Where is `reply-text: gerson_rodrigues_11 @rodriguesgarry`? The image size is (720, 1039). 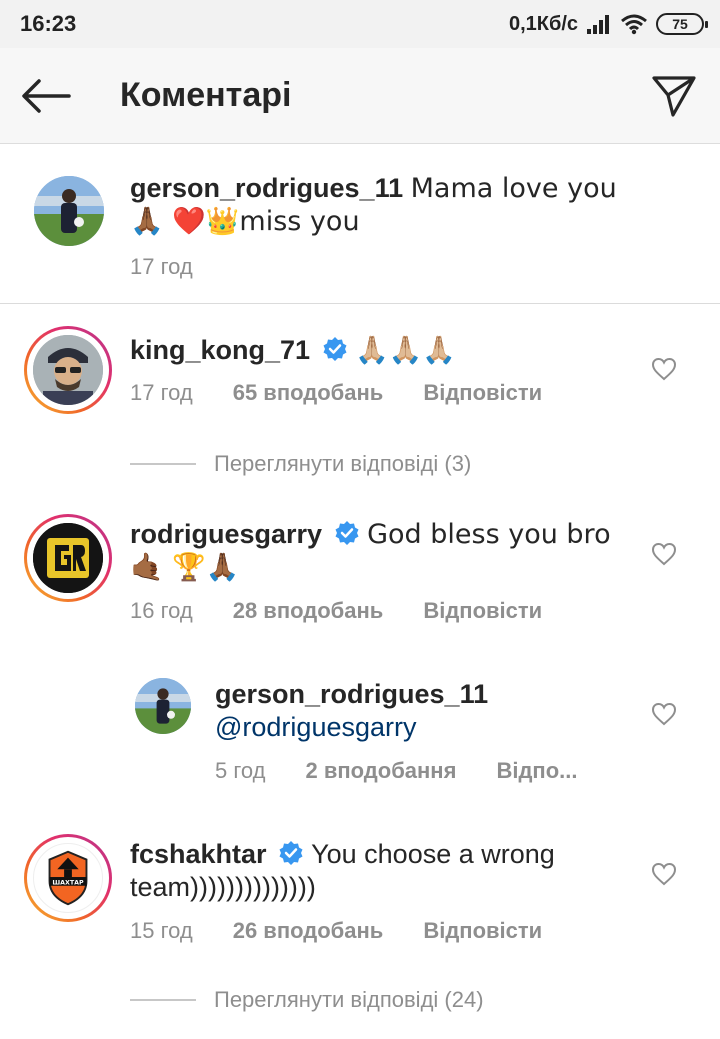 reply-text: gerson_rodrigues_11 @rodriguesgarry is located at coordinates (420, 711).